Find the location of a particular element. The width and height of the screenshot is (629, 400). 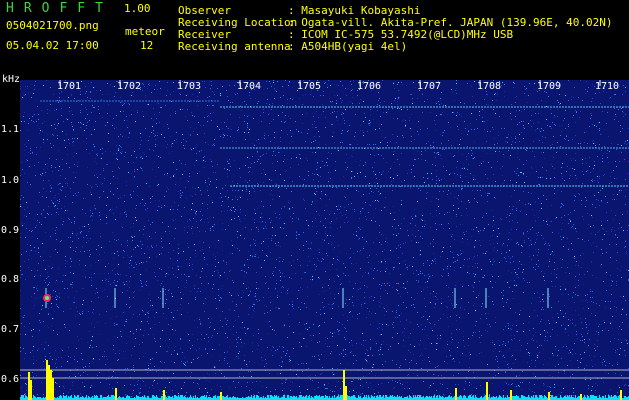

x-tick: 1704 is located at coordinates (249, 86).